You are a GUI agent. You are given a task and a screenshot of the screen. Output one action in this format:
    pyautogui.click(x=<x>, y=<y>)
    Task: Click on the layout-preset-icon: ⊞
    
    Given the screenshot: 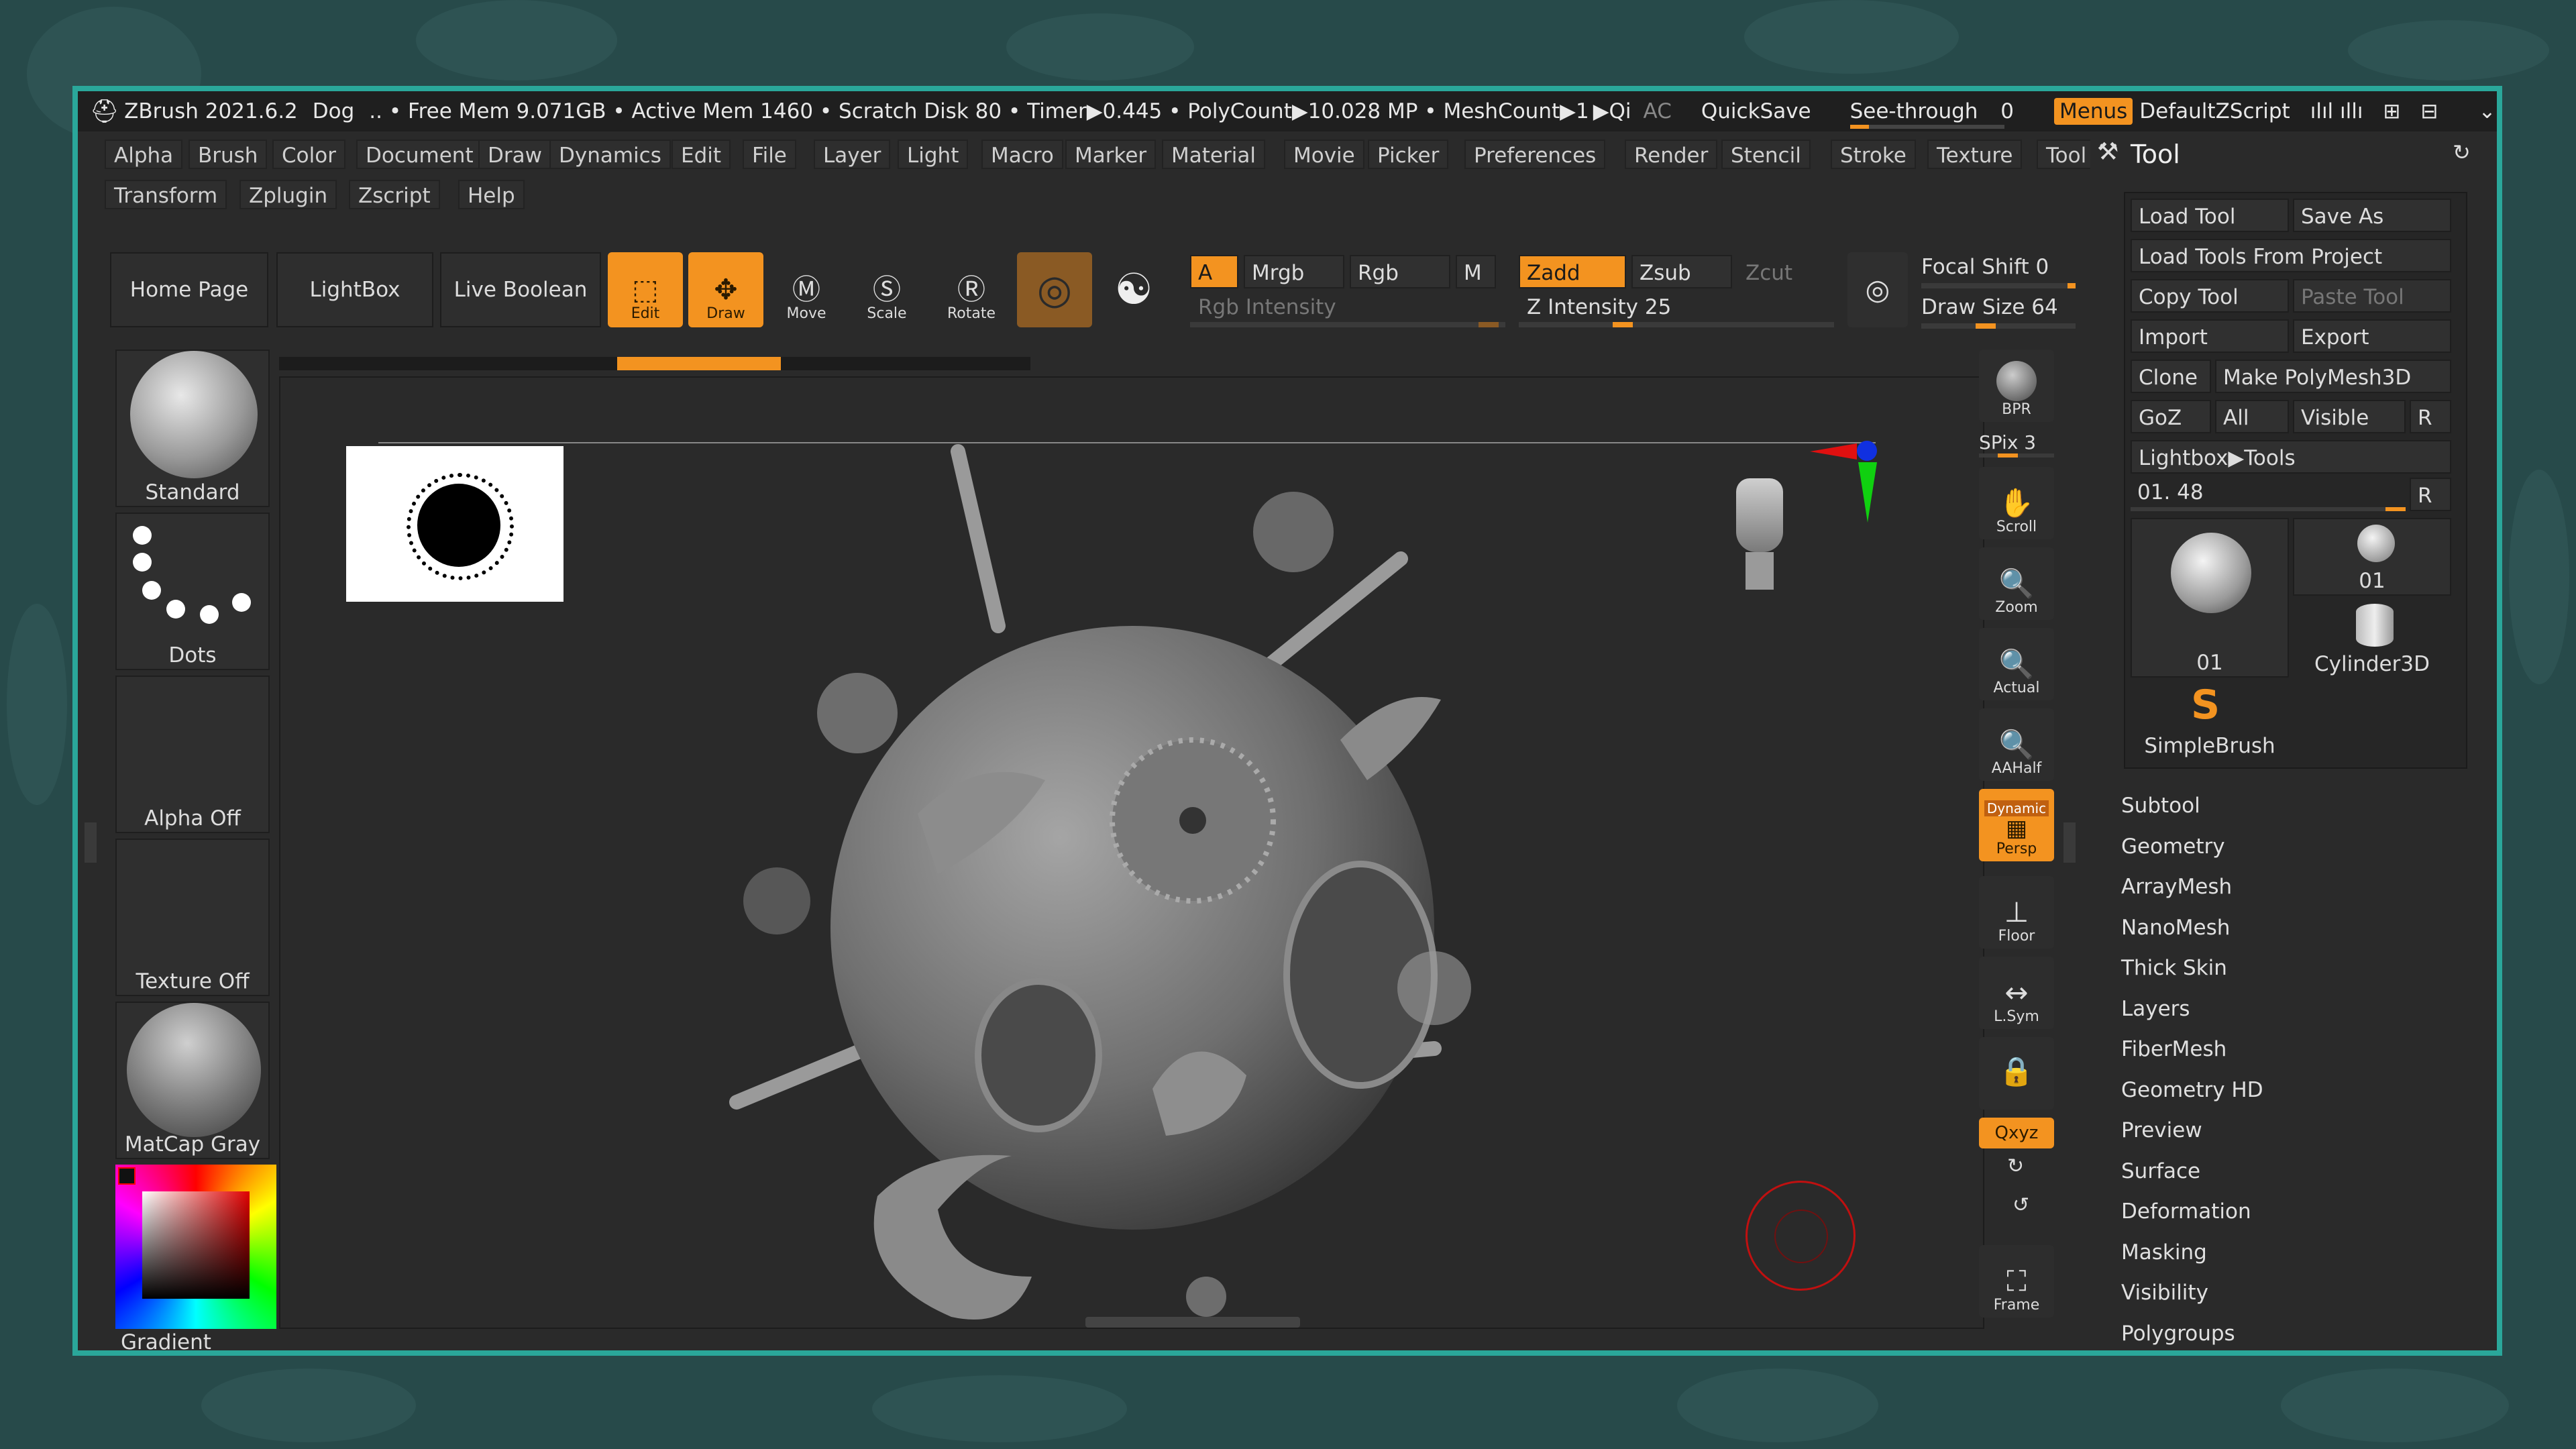 What is the action you would take?
    pyautogui.click(x=2391, y=111)
    